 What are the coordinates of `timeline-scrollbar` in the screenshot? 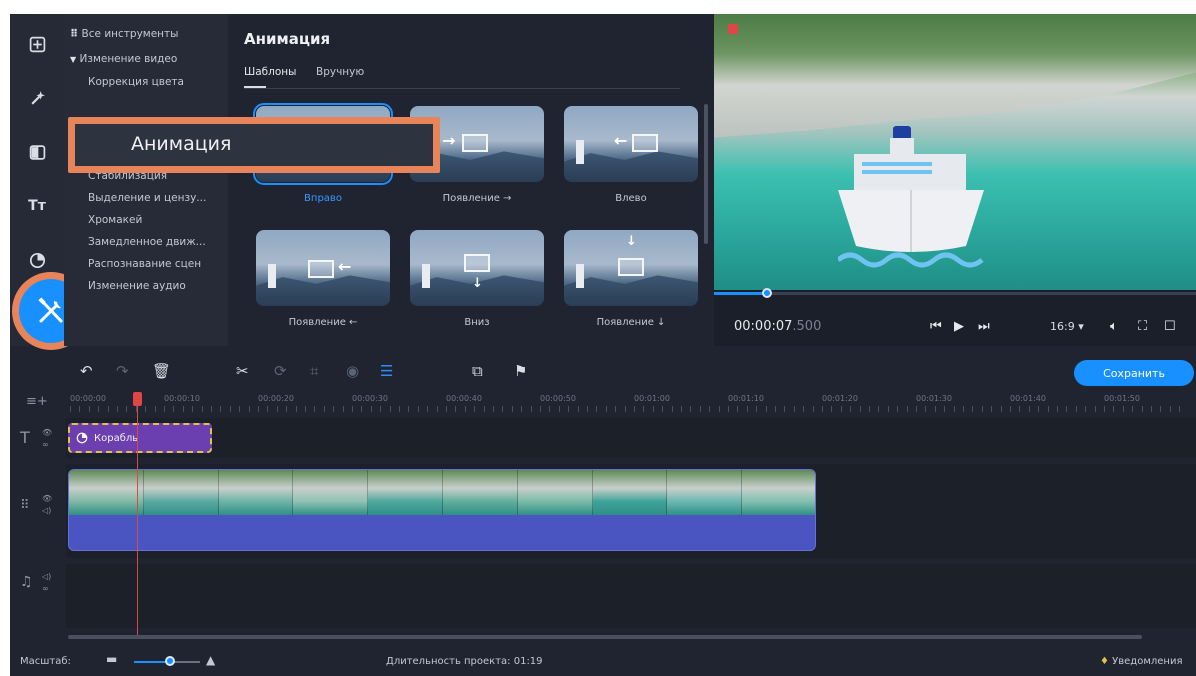 It's located at (605, 637).